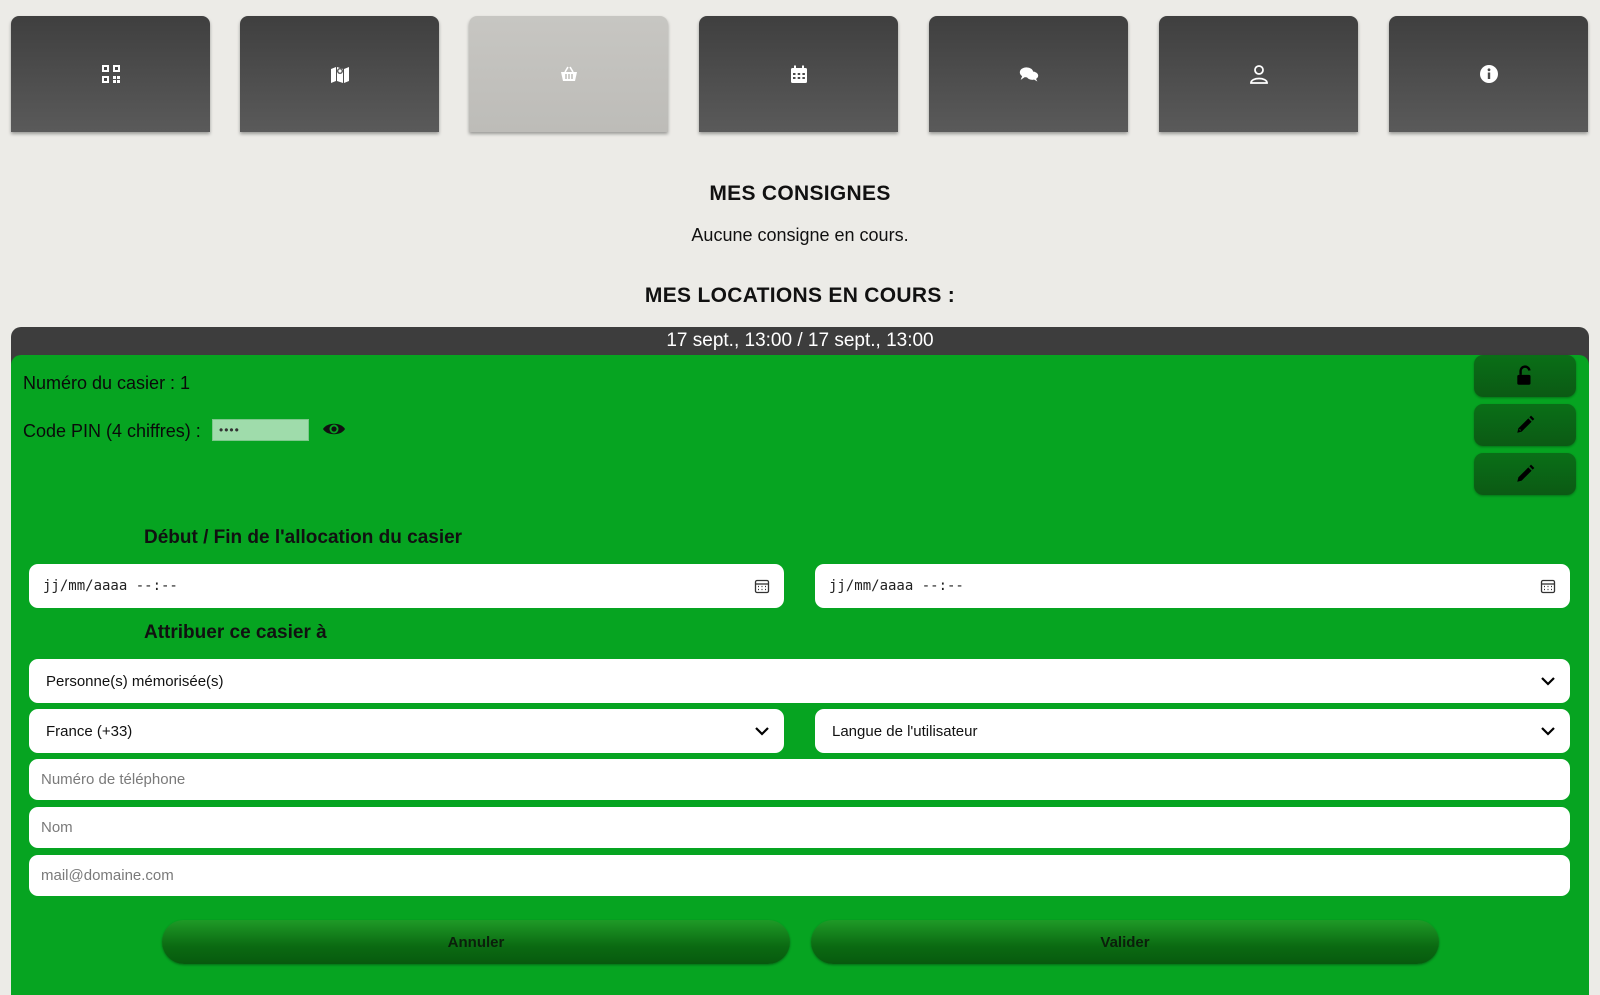 The image size is (1600, 995). Describe the element at coordinates (112, 431) in the screenshot. I see `pin-label: Code PIN (4 chiffres) :` at that location.